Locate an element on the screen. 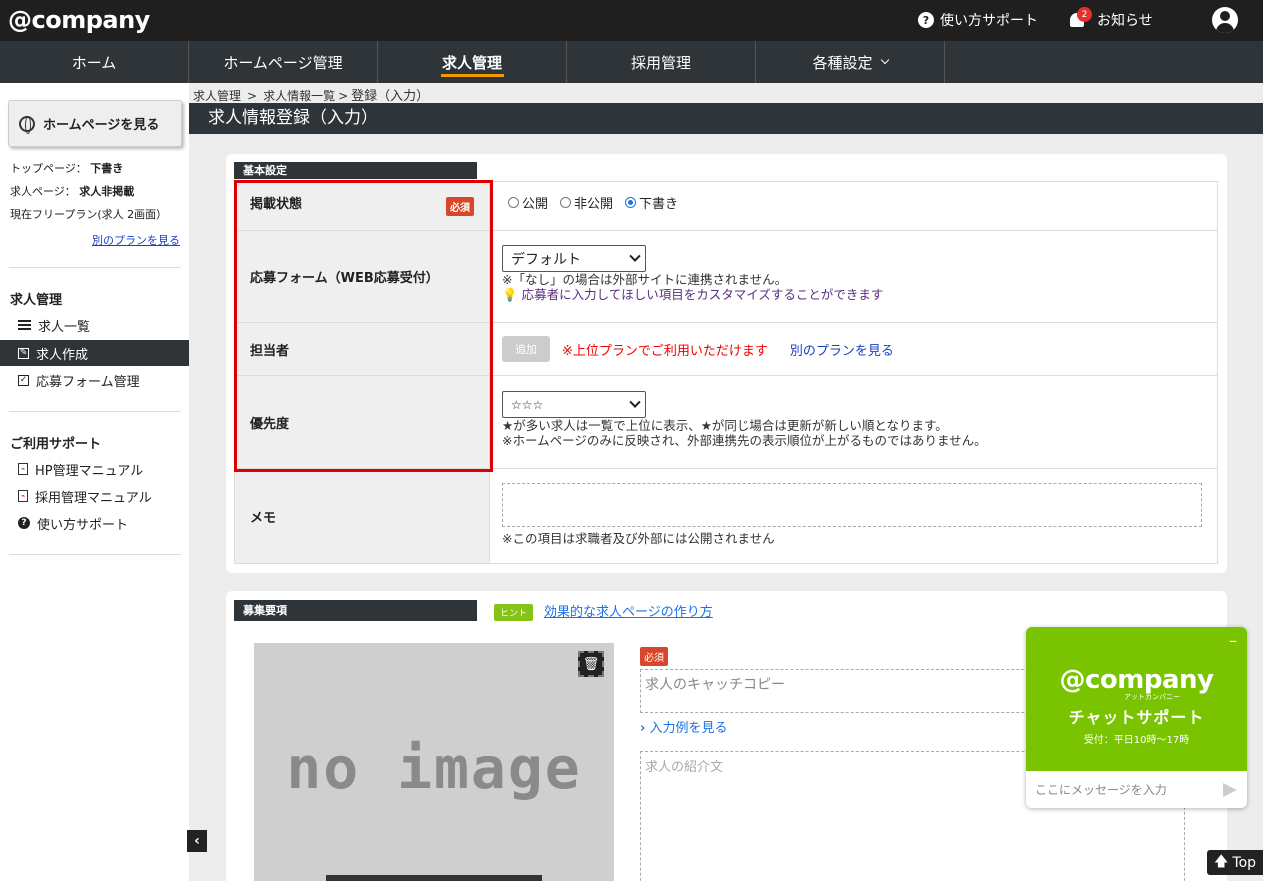  assignee-row: 担当者 追加 ※上位プランでご利用いただけます 別のプランを見る is located at coordinates (726, 349).